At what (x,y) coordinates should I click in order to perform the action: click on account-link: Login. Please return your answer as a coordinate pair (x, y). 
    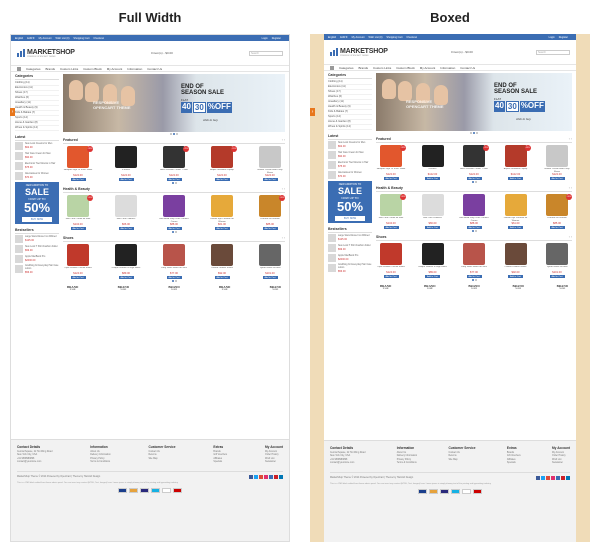
    Looking at the image, I should click on (552, 37).